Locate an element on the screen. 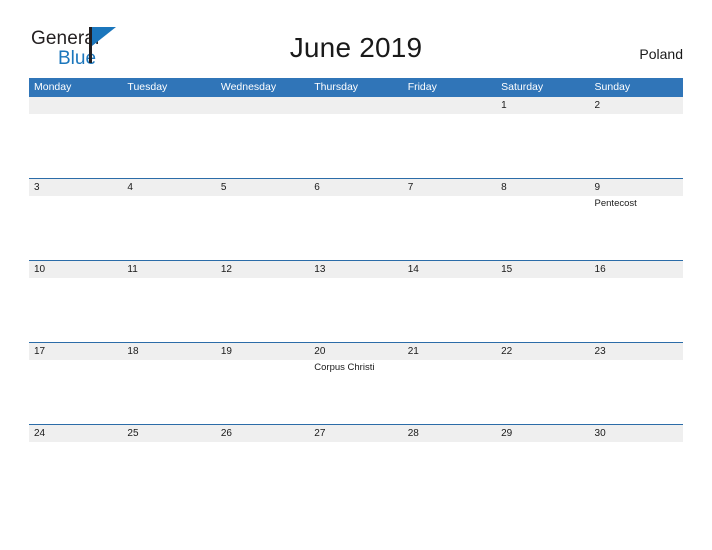 This screenshot has width=712, height=550. day-number: 1 is located at coordinates (543, 105).